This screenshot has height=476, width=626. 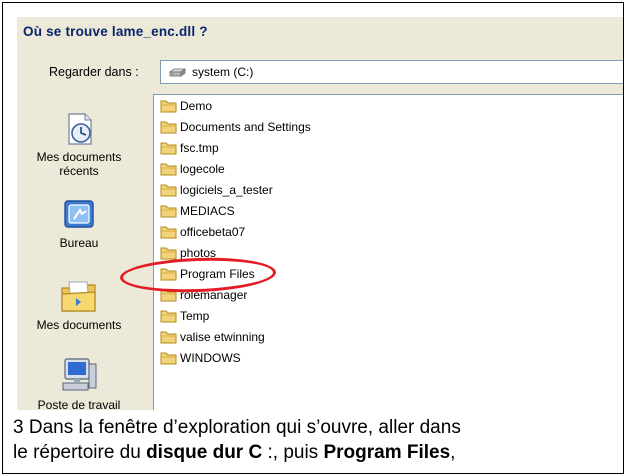 What do you see at coordinates (79, 374) in the screenshot?
I see `my-computer-icon` at bounding box center [79, 374].